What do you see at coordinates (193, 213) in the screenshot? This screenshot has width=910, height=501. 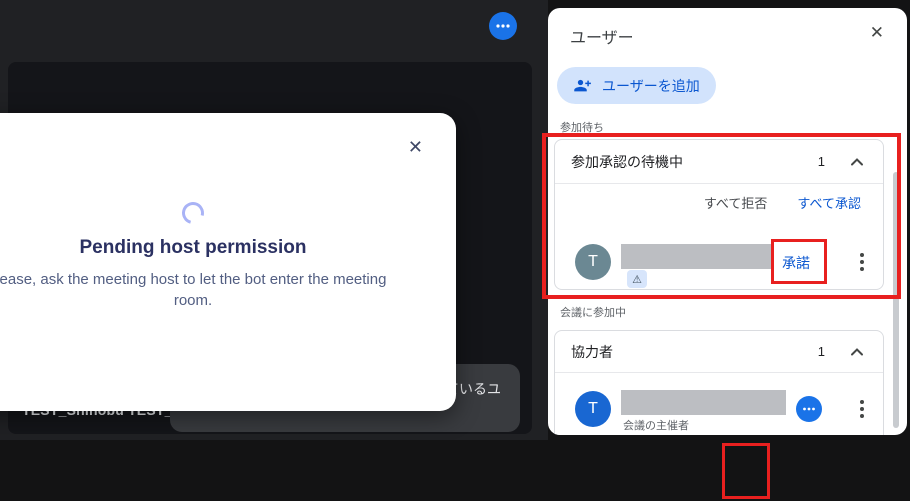 I see `loading-spinner-icon` at bounding box center [193, 213].